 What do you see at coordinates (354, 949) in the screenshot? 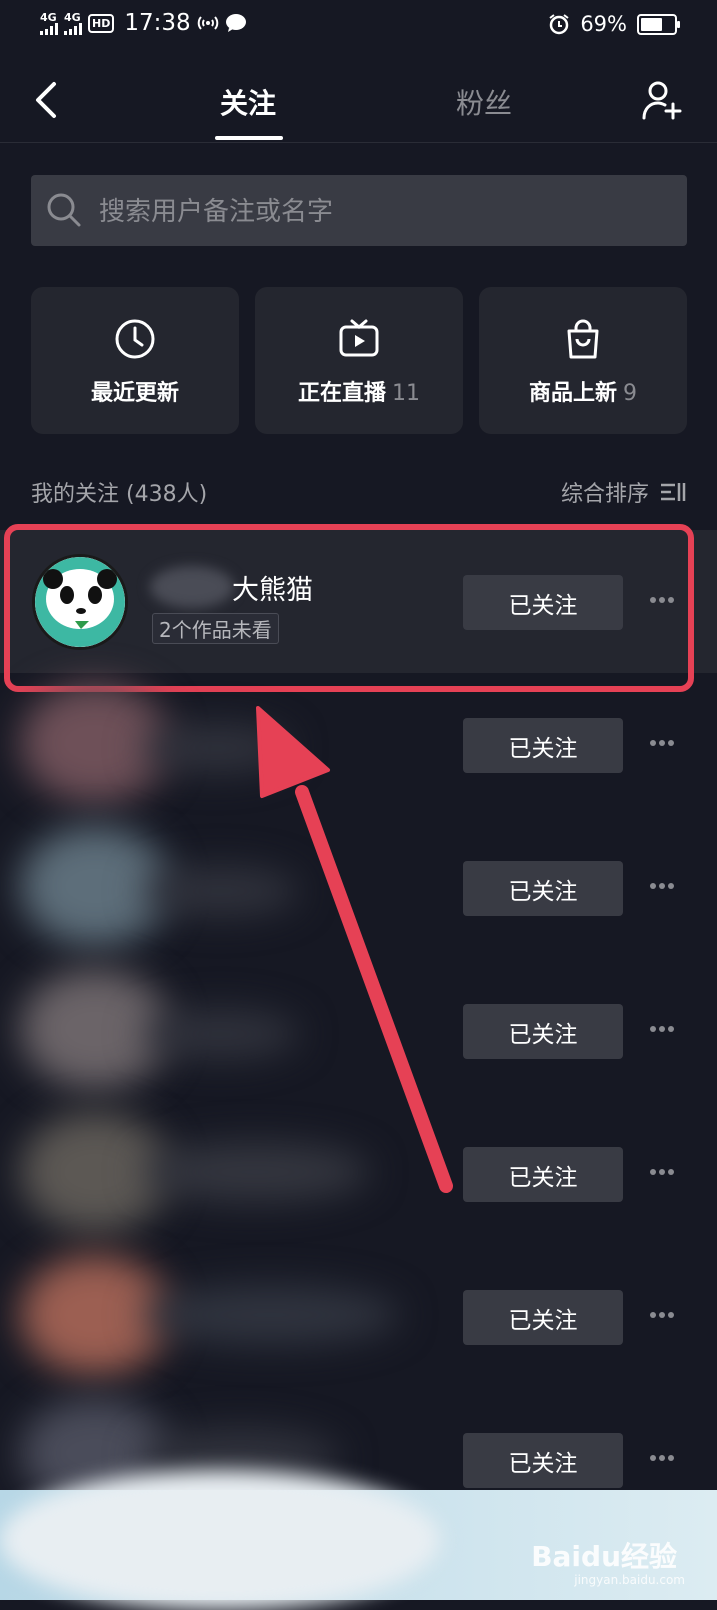
I see `annotation-arrow` at bounding box center [354, 949].